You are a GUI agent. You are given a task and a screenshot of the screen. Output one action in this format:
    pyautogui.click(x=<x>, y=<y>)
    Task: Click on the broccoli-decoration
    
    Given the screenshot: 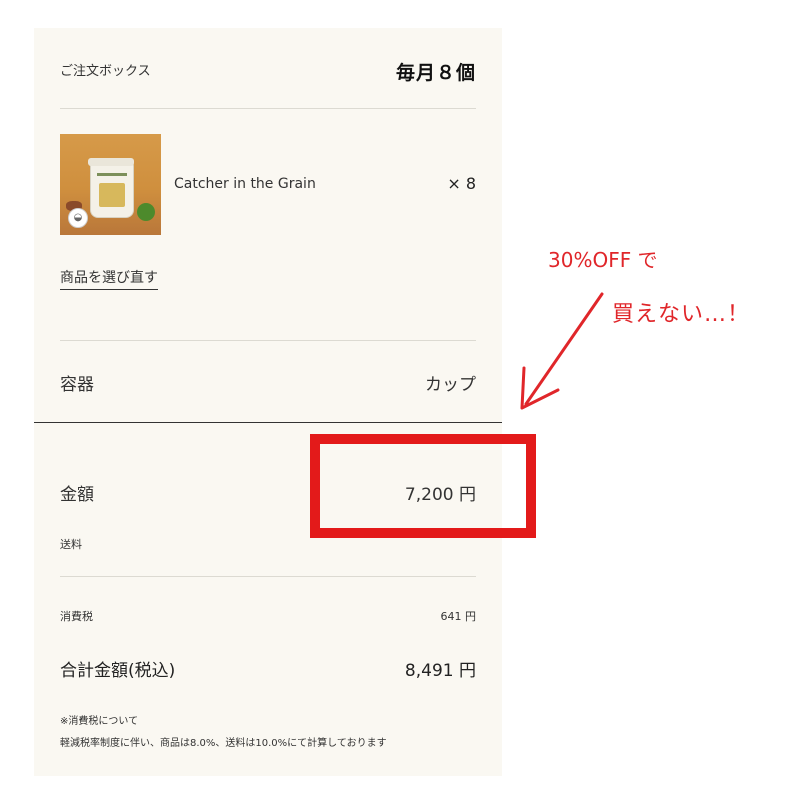 What is the action you would take?
    pyautogui.click(x=146, y=212)
    